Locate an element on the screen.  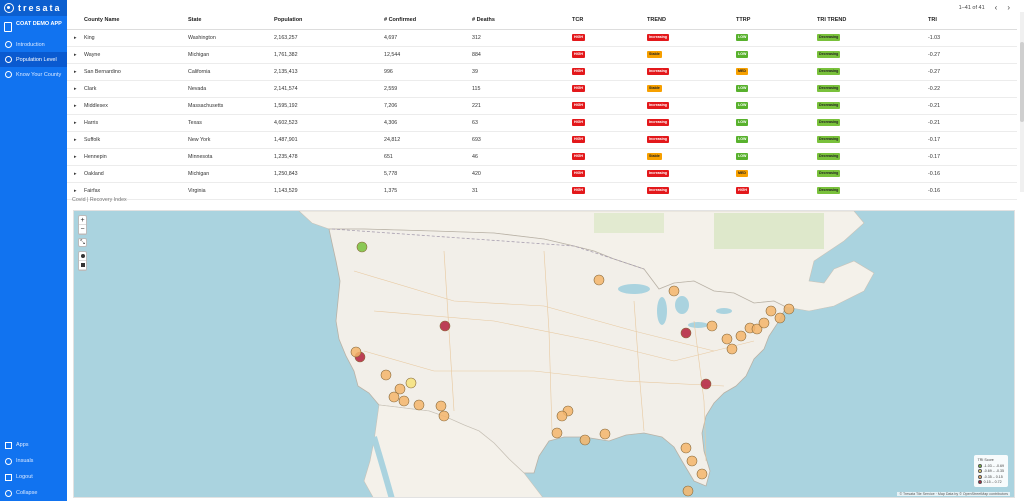
fullscreen-icon: ⤡ is located at coordinates (82, 242).